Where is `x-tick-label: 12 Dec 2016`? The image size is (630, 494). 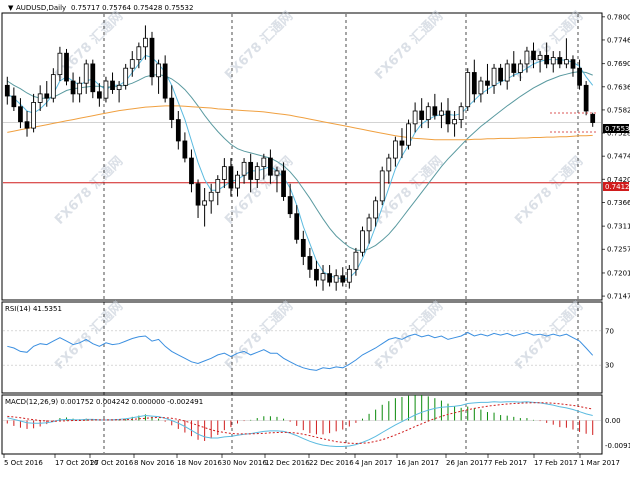 x-tick-label: 12 Dec 2016 is located at coordinates (287, 463).